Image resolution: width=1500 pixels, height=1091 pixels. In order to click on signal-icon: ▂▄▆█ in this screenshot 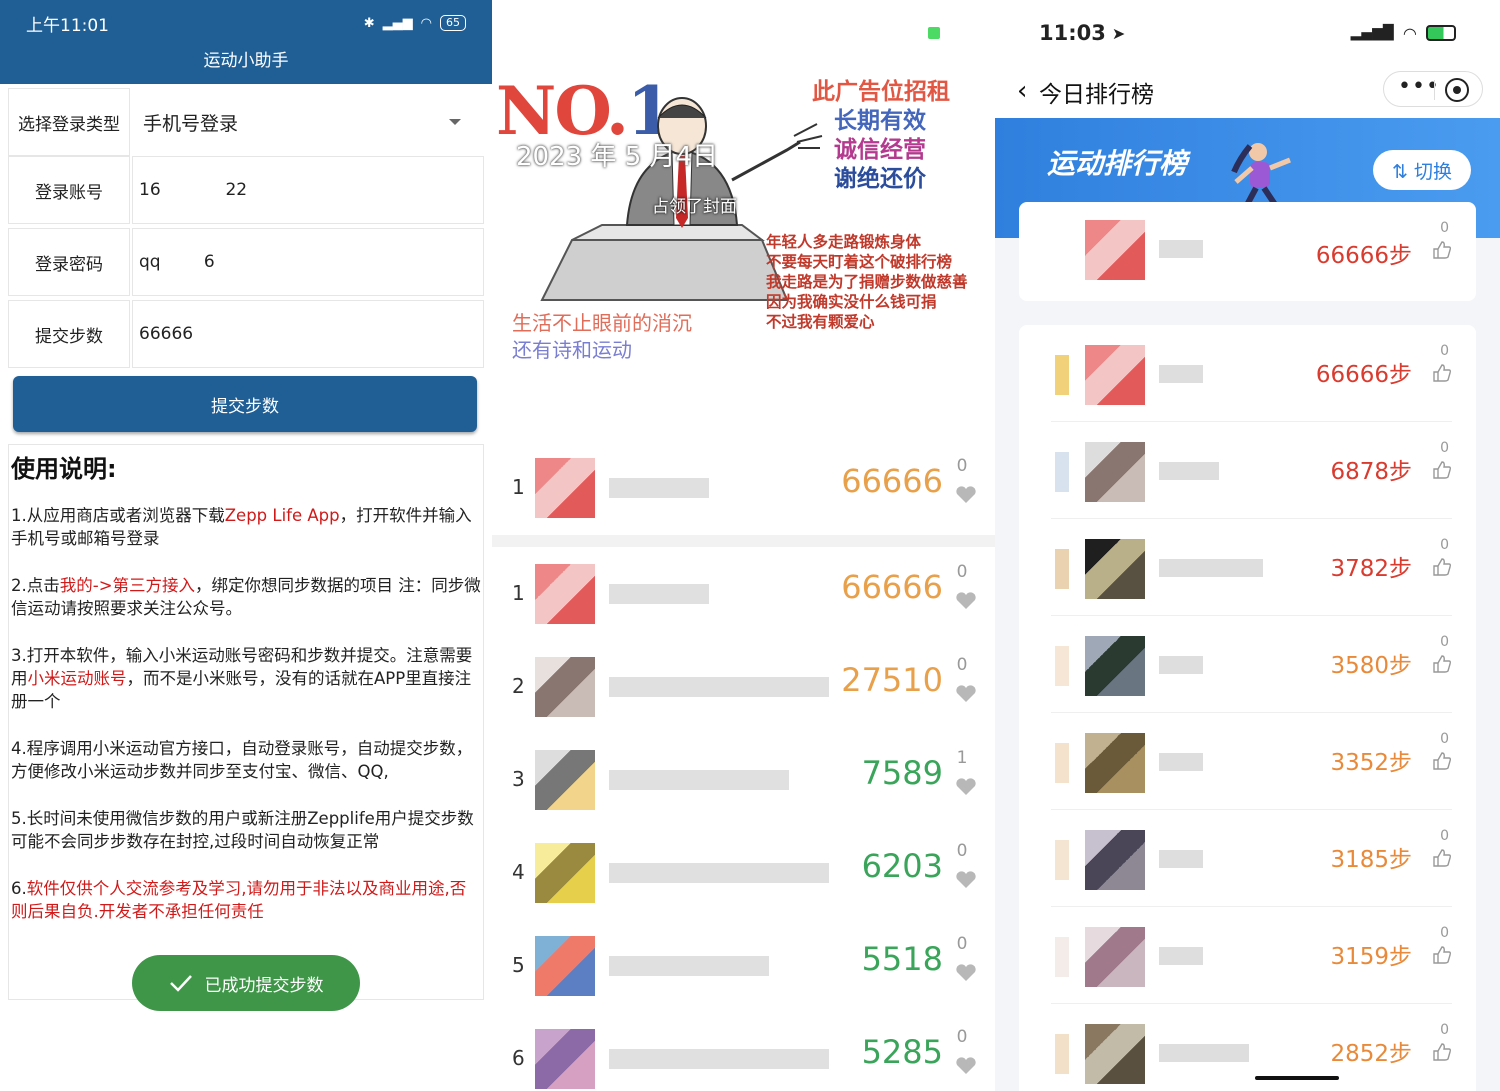, I will do `click(1372, 33)`.